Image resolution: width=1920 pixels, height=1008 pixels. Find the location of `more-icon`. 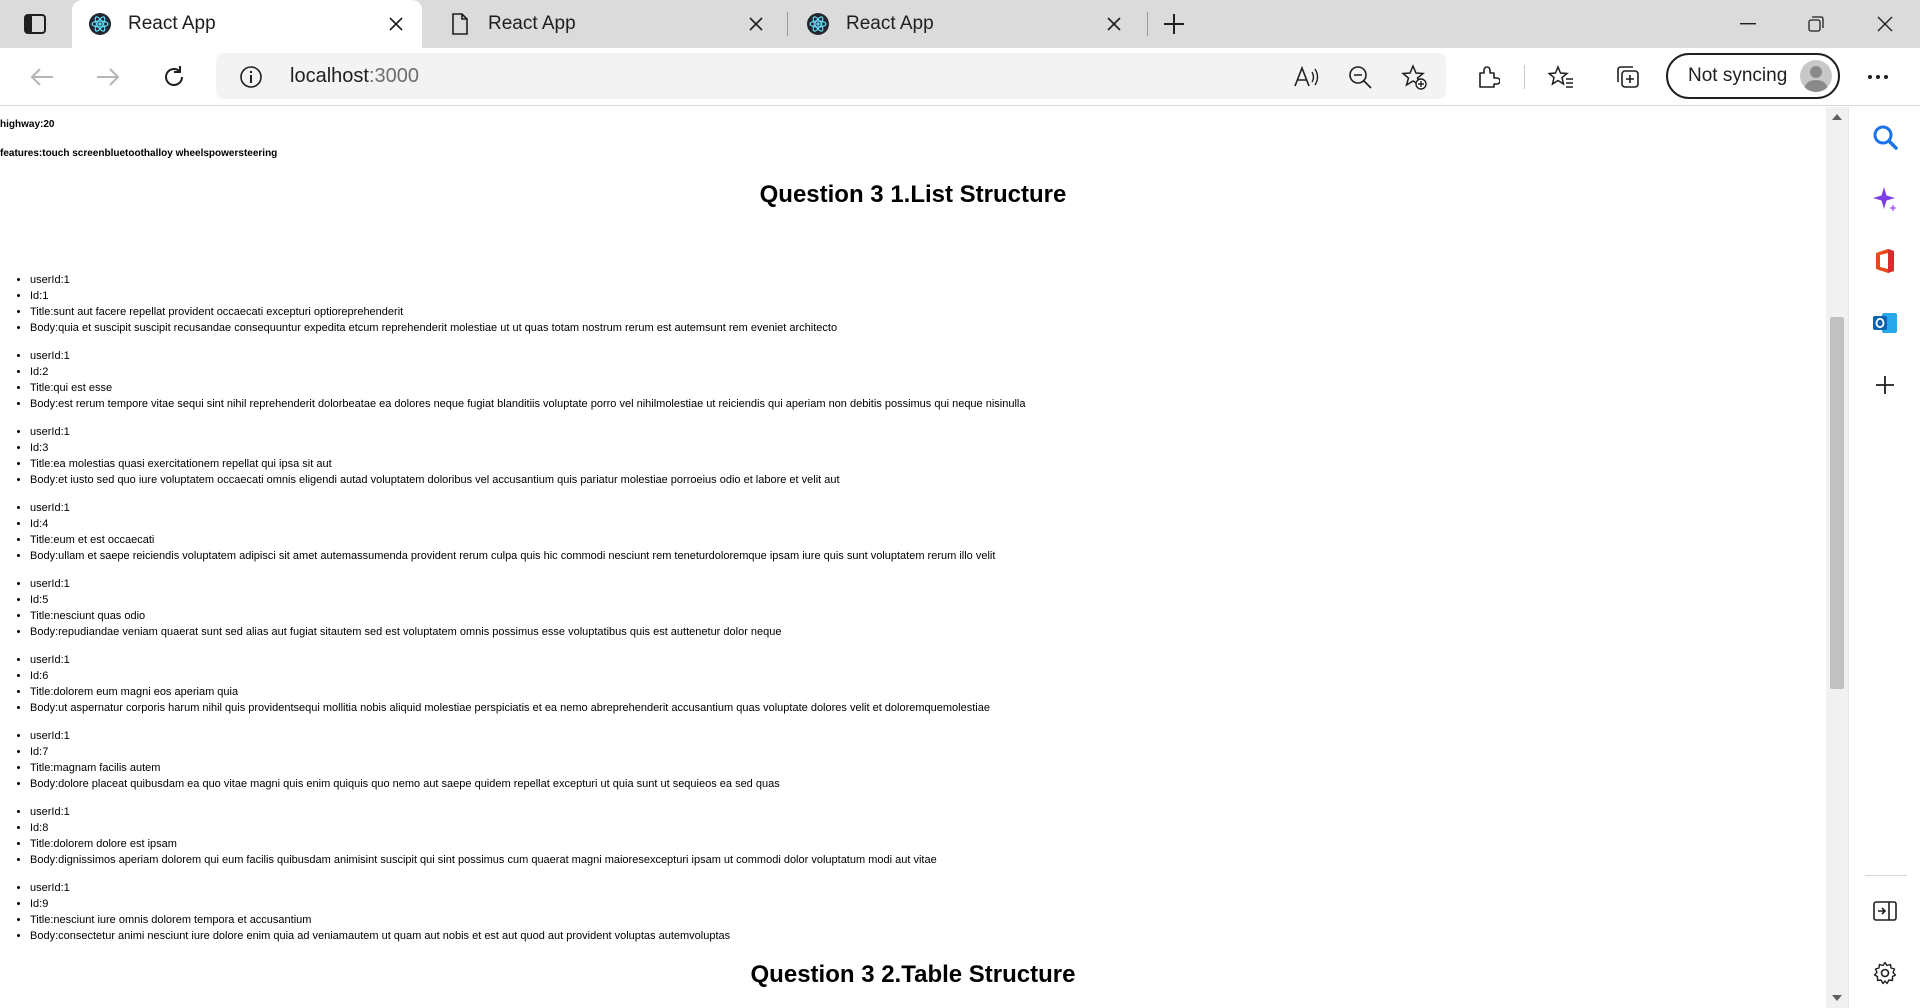

more-icon is located at coordinates (1878, 77).